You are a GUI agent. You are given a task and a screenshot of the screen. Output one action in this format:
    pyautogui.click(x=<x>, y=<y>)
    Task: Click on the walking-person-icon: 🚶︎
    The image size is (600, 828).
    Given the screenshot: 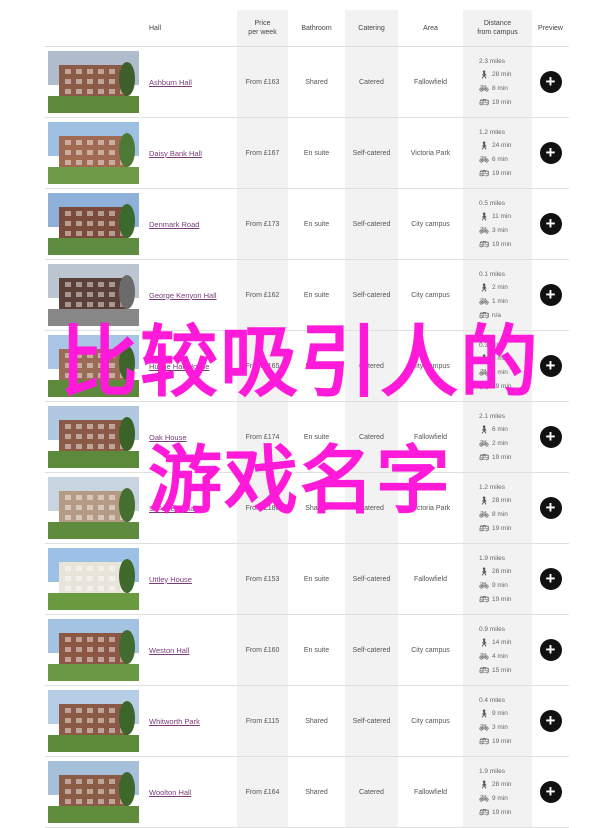 What is the action you would take?
    pyautogui.click(x=484, y=287)
    